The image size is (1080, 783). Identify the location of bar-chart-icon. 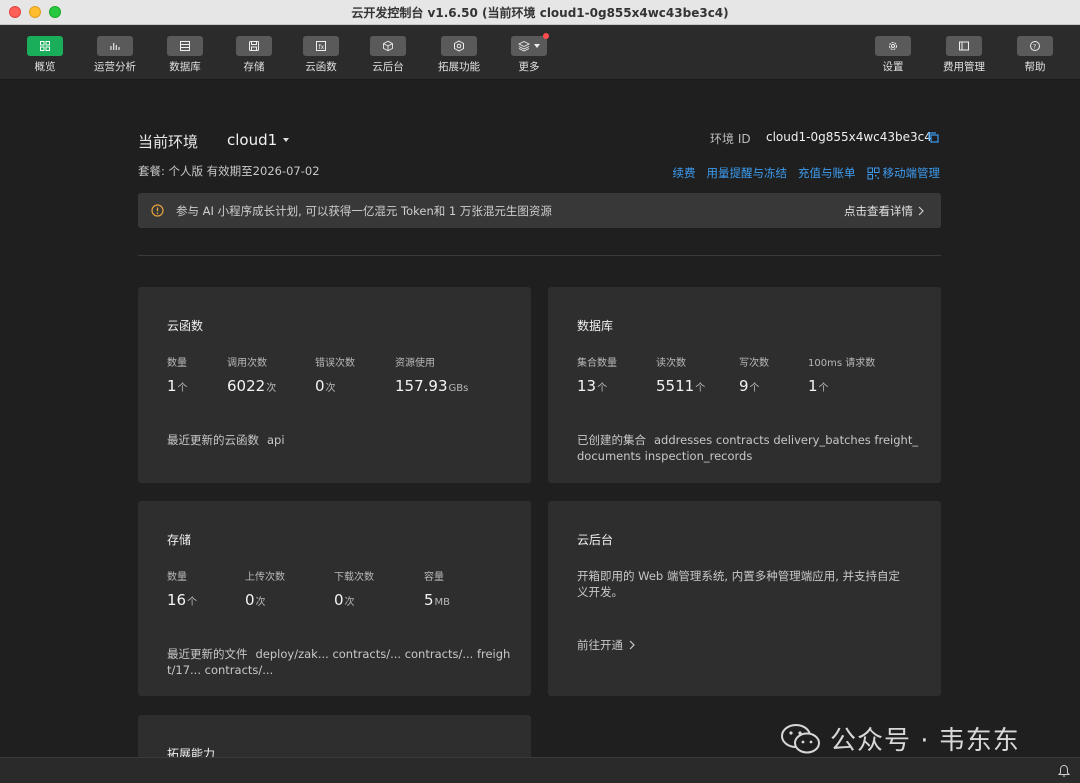
(115, 46).